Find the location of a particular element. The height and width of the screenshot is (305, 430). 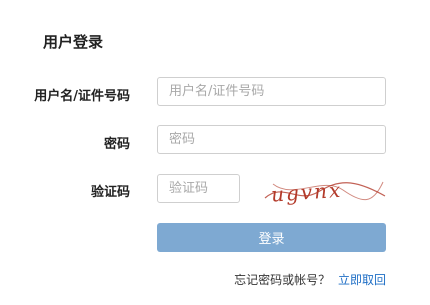

username-label: 用户名/证件号码 is located at coordinates (82, 96).